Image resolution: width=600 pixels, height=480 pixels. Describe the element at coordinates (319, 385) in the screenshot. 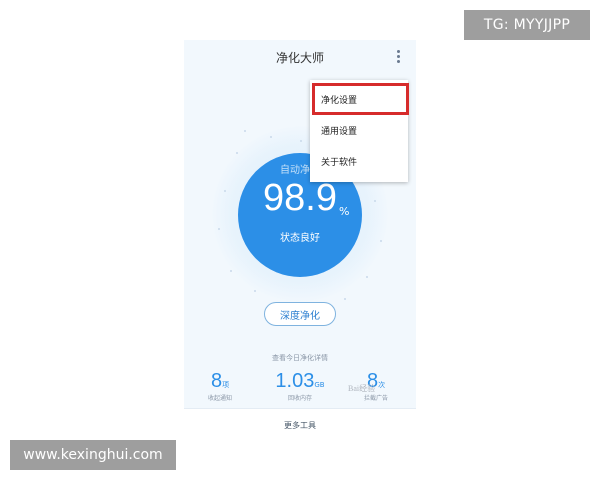

I see `stat-unit: GB` at that location.